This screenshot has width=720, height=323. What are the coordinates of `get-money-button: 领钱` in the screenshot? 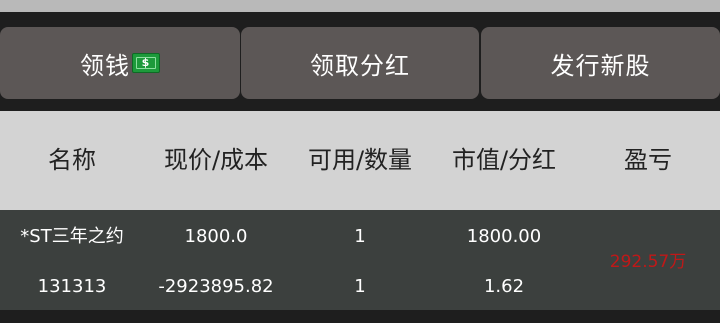 It's located at (120, 63).